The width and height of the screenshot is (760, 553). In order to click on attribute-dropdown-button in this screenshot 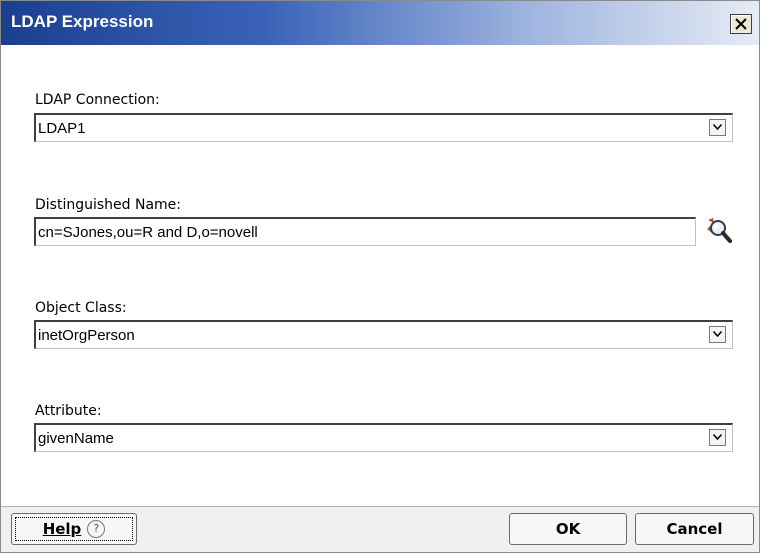, I will do `click(717, 437)`.